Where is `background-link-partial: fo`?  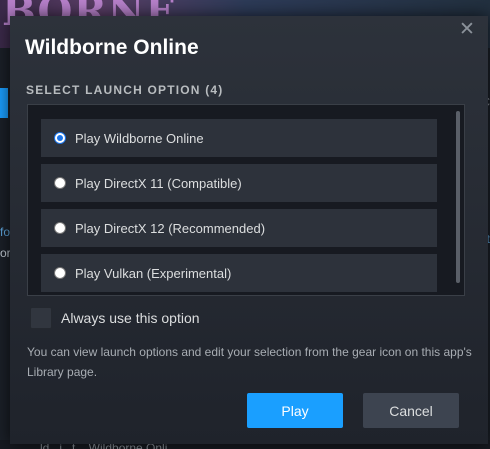
background-link-partial: fo is located at coordinates (5, 232).